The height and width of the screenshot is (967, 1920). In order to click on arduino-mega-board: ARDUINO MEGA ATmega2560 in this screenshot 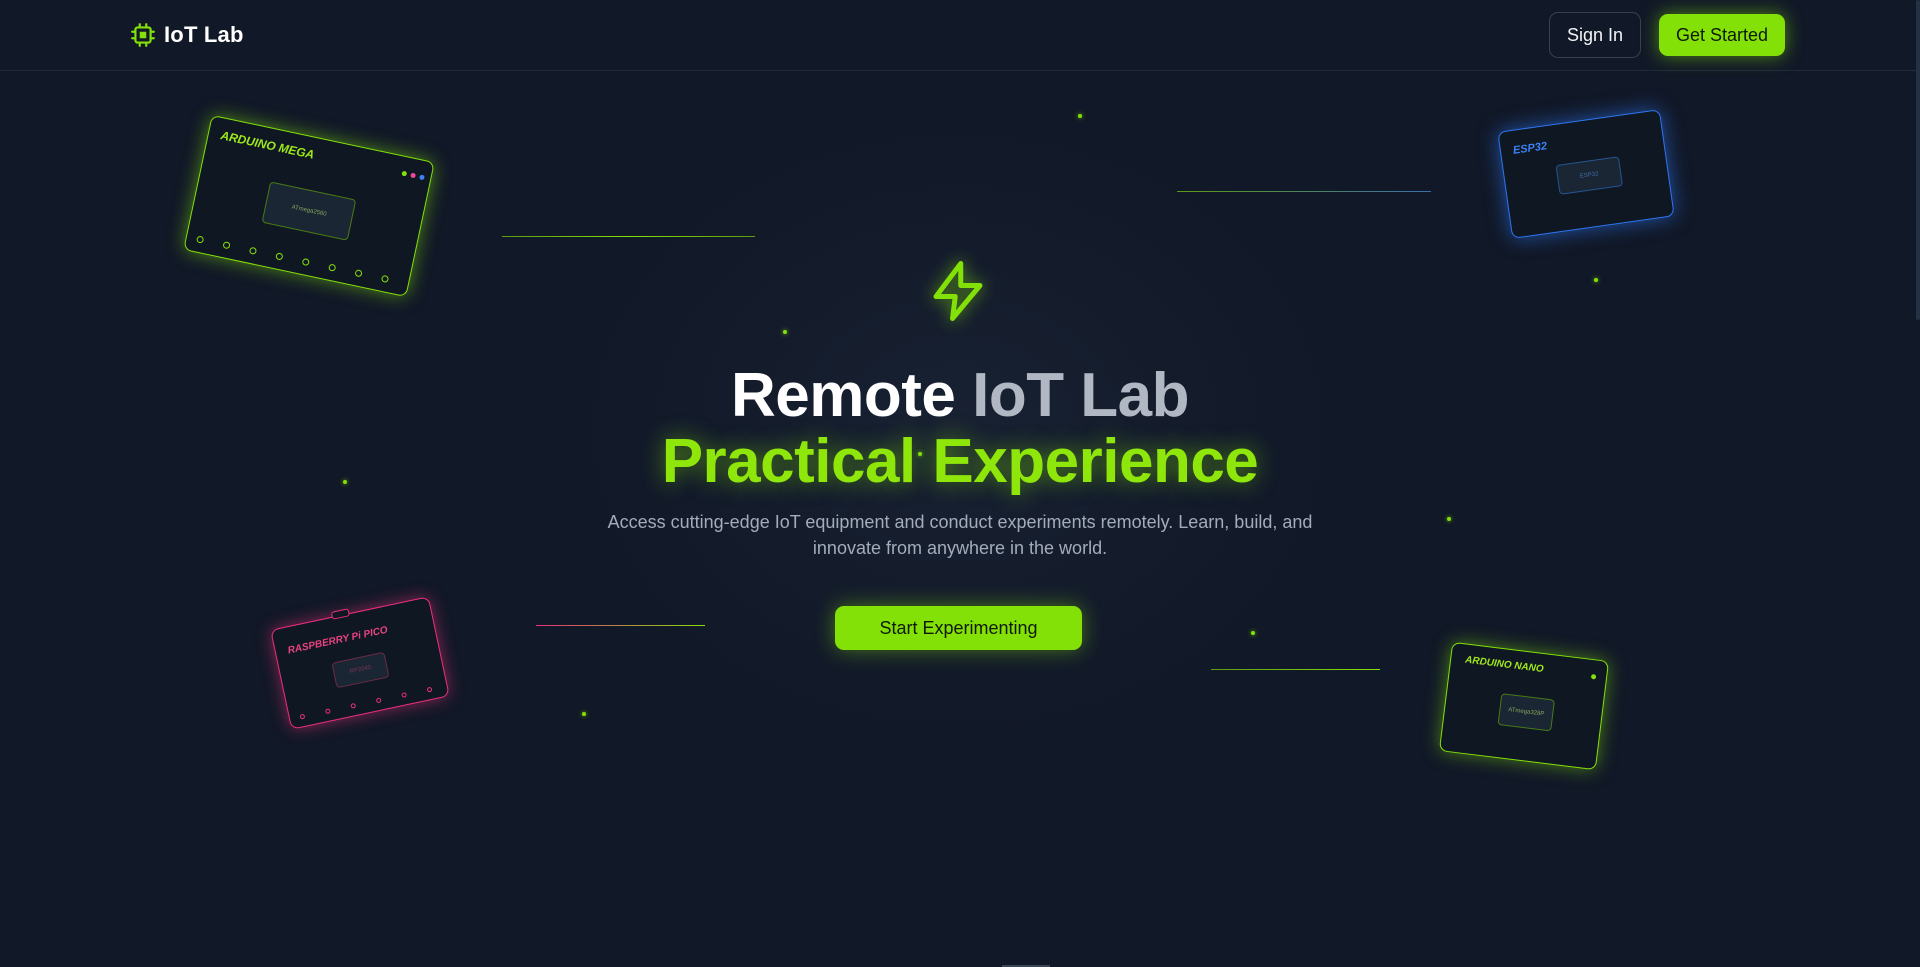, I will do `click(309, 206)`.